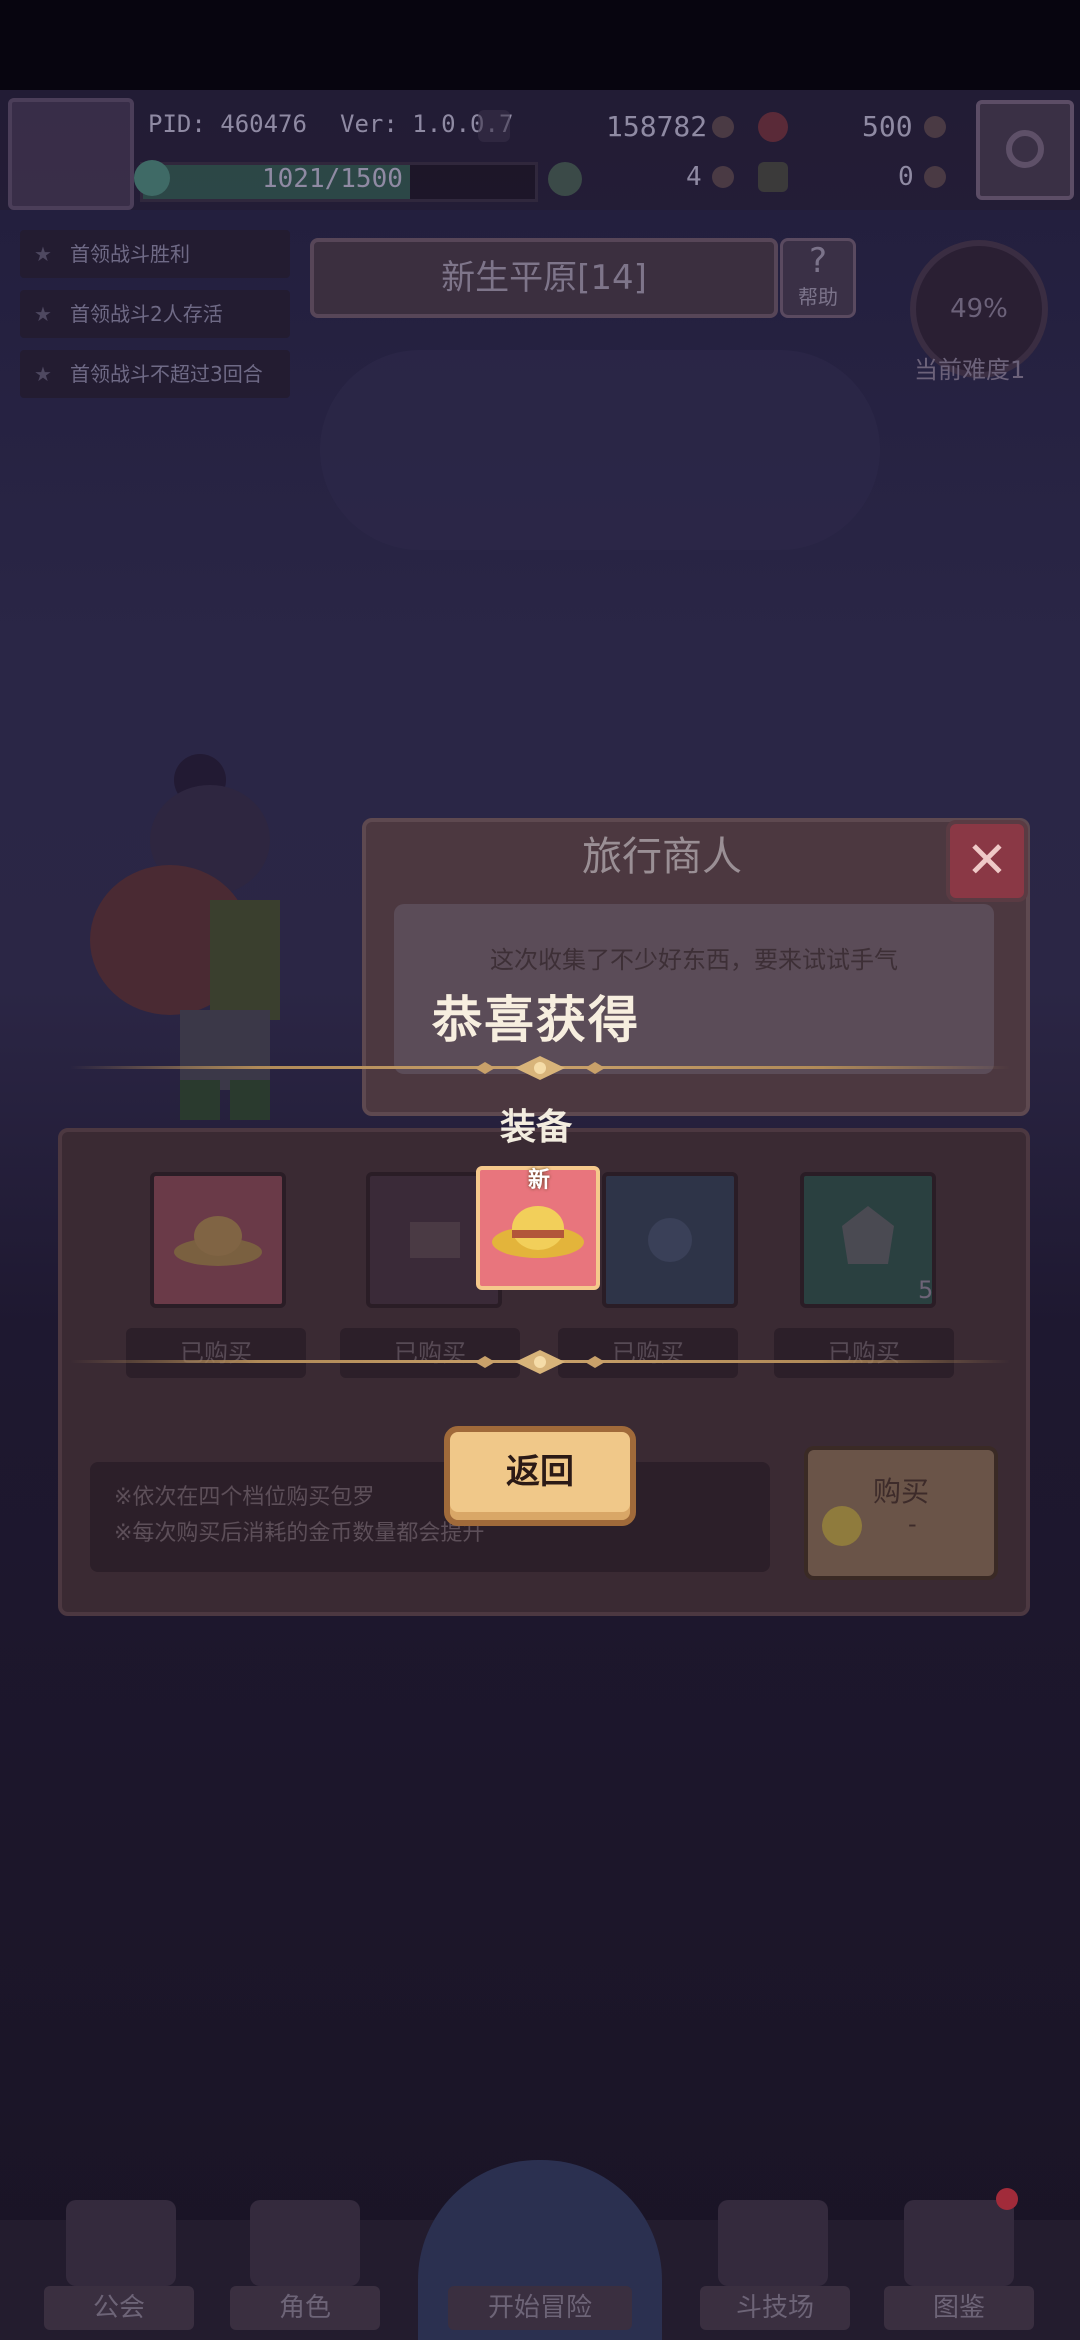 The height and width of the screenshot is (2340, 1080). What do you see at coordinates (912, 1524) in the screenshot?
I see `buy-cost: -` at bounding box center [912, 1524].